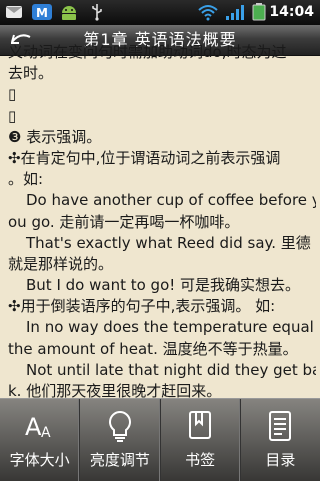 The width and height of the screenshot is (320, 481). Describe the element at coordinates (119, 460) in the screenshot. I see `brightness-label: 亮度调节` at that location.